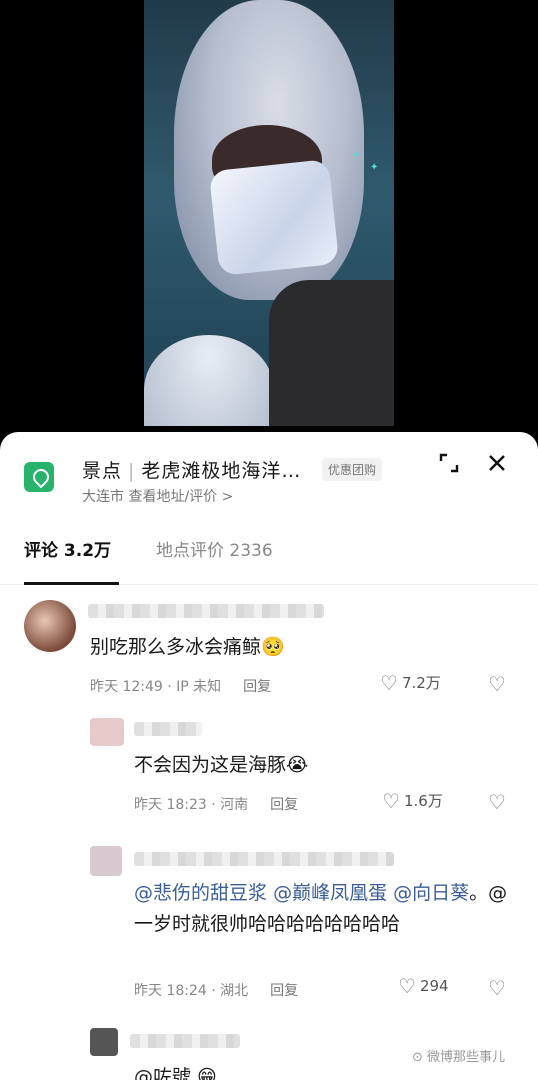  I want to click on comment-reply-item: 不会因为这是海豚😭 昨天 18:23 · 河南 回复 ♡ 1.6万 ♡, so click(269, 769).